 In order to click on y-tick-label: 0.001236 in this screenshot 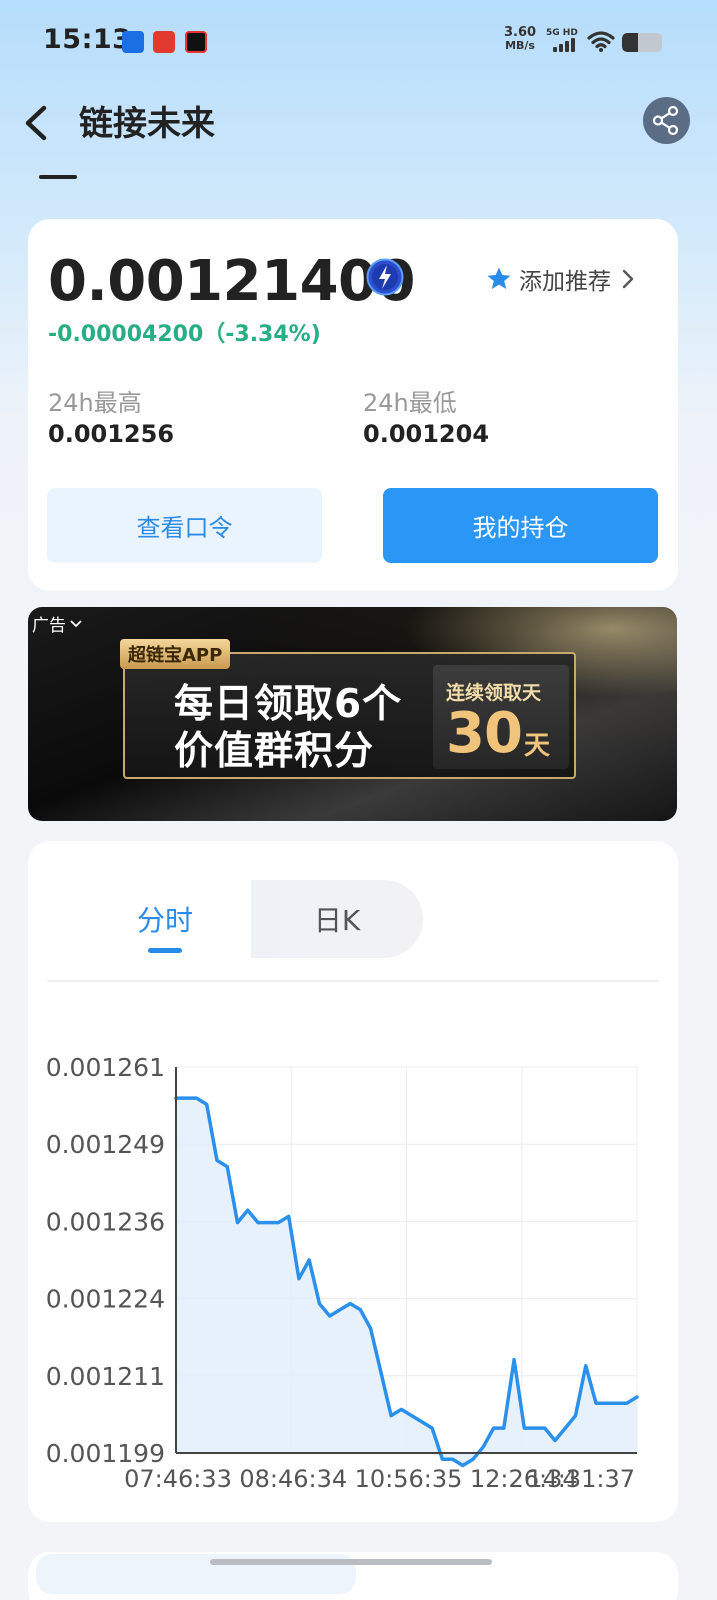, I will do `click(105, 1221)`.